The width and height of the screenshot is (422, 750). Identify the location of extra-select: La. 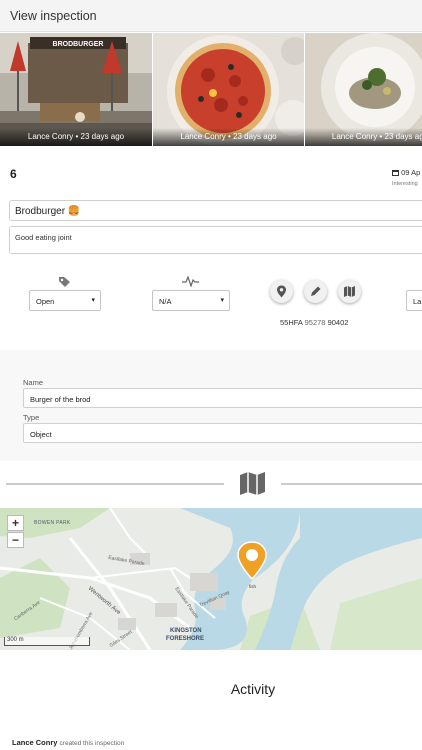
(414, 300).